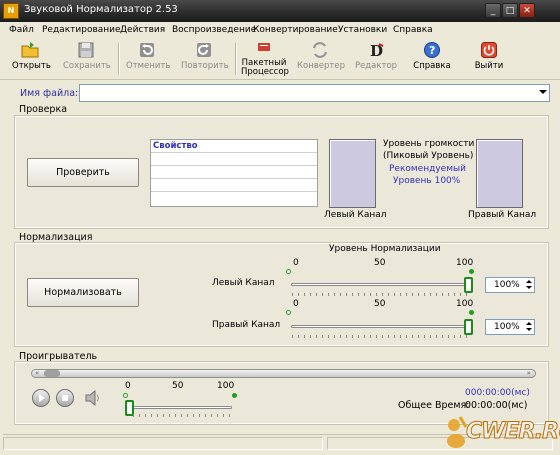  Describe the element at coordinates (205, 56) in the screenshot. I see `redo-button: Повторить` at that location.